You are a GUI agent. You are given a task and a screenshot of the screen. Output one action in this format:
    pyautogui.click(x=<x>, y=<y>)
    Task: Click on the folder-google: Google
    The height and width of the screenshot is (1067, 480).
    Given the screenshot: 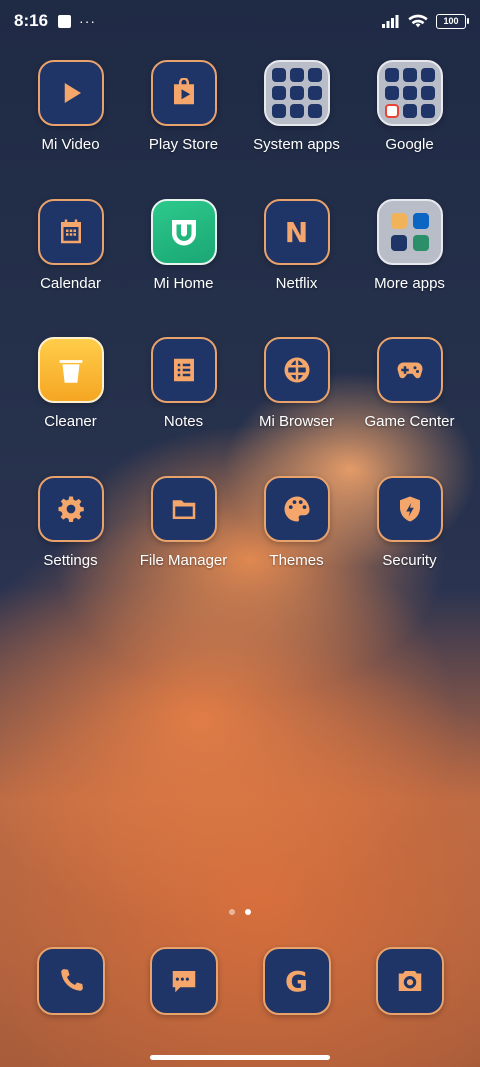 What is the action you would take?
    pyautogui.click(x=409, y=106)
    